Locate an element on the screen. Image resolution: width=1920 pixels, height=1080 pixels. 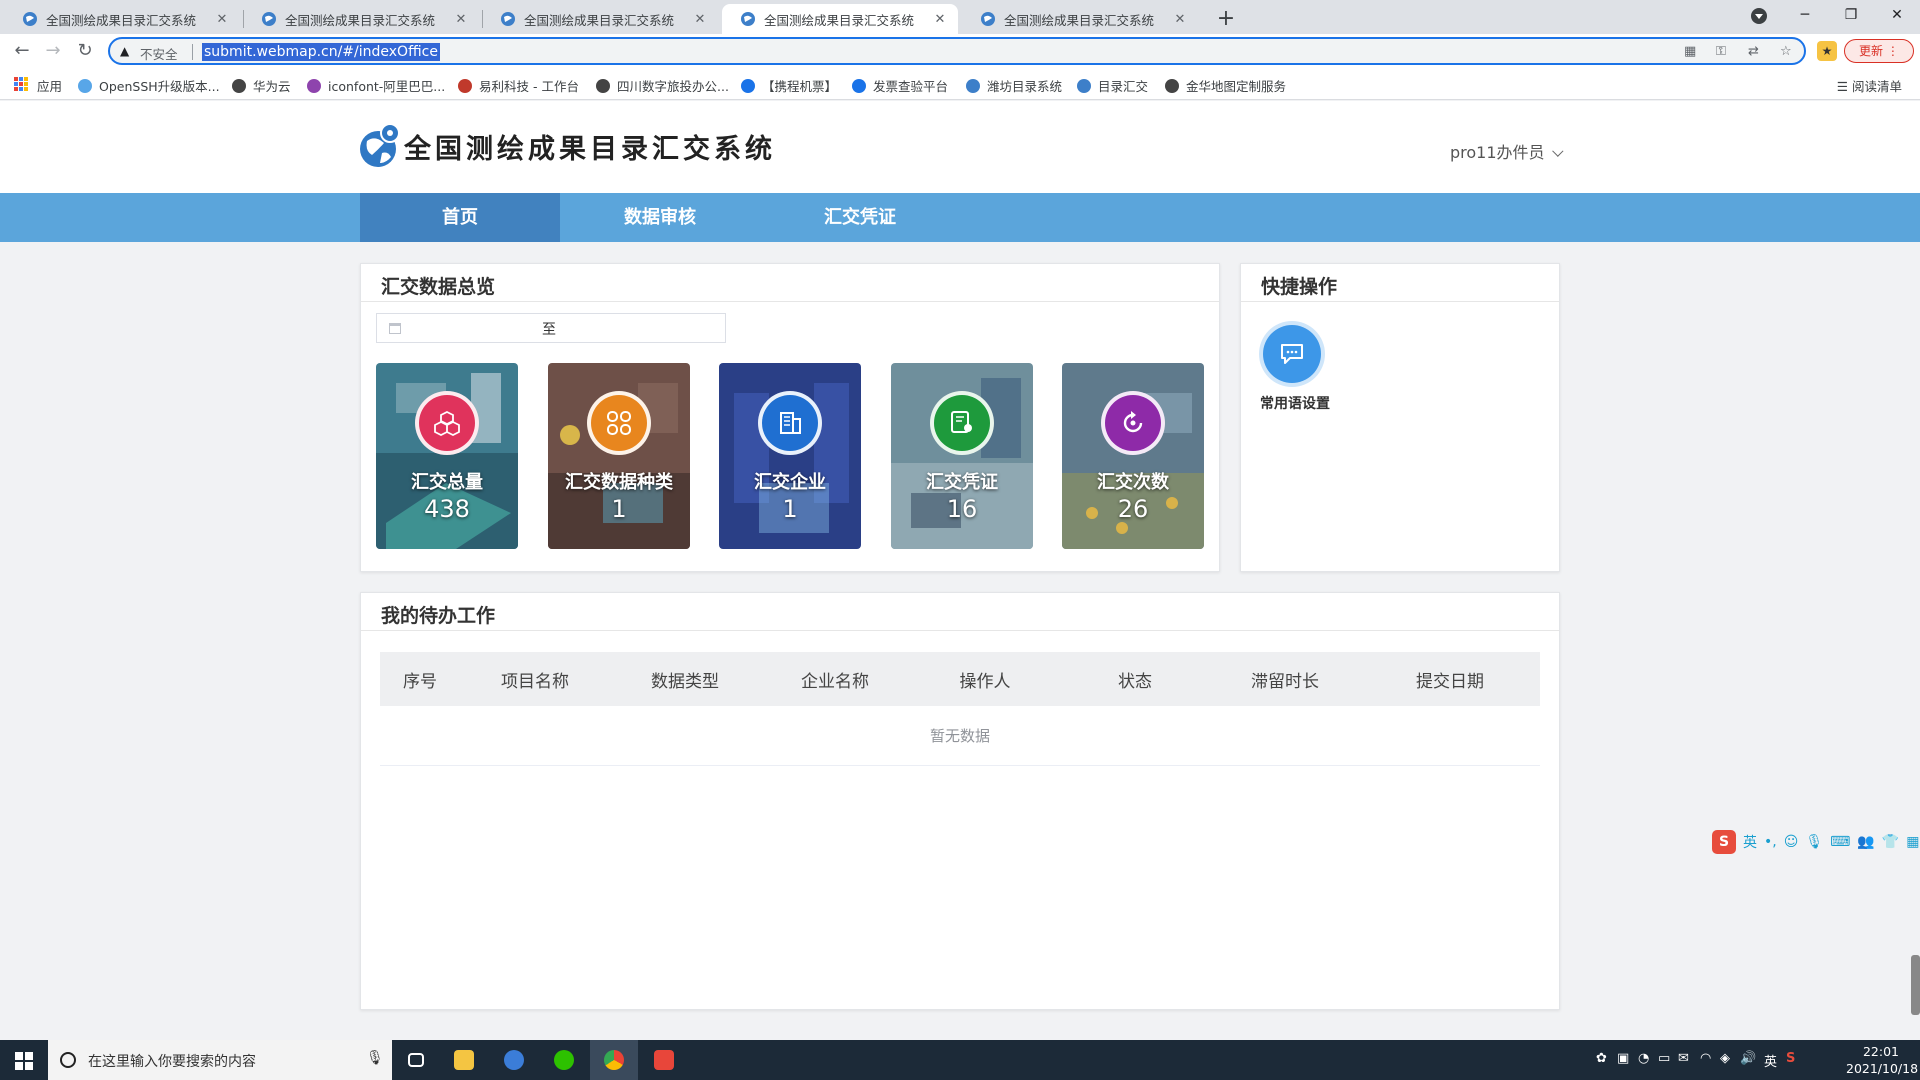
punctuation-icon: •, is located at coordinates (1770, 842).